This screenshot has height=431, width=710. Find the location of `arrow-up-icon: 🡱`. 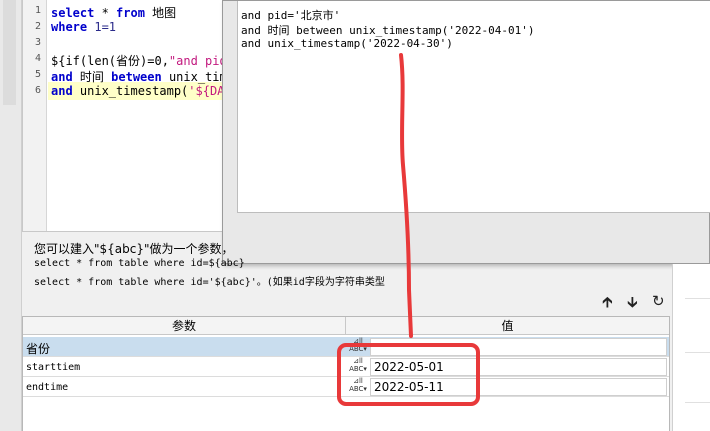

arrow-up-icon: 🡱 is located at coordinates (607, 304).